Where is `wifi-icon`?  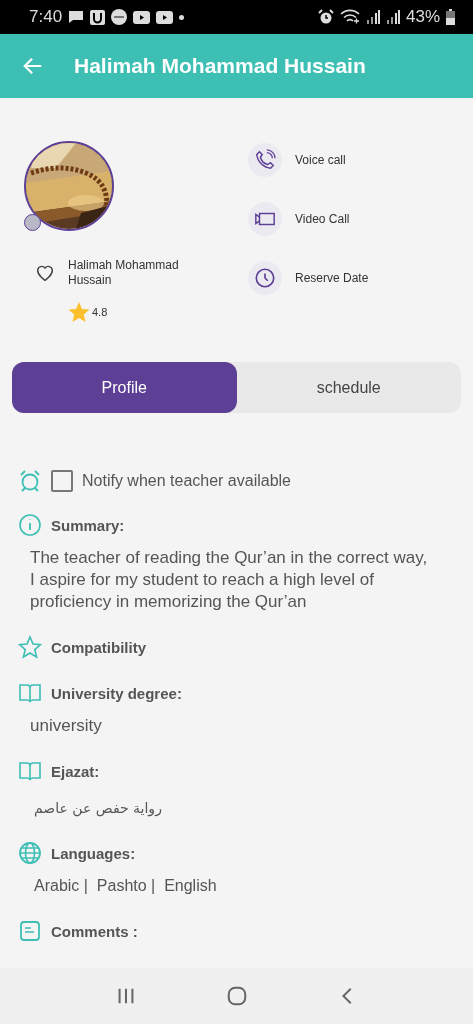 wifi-icon is located at coordinates (349, 17).